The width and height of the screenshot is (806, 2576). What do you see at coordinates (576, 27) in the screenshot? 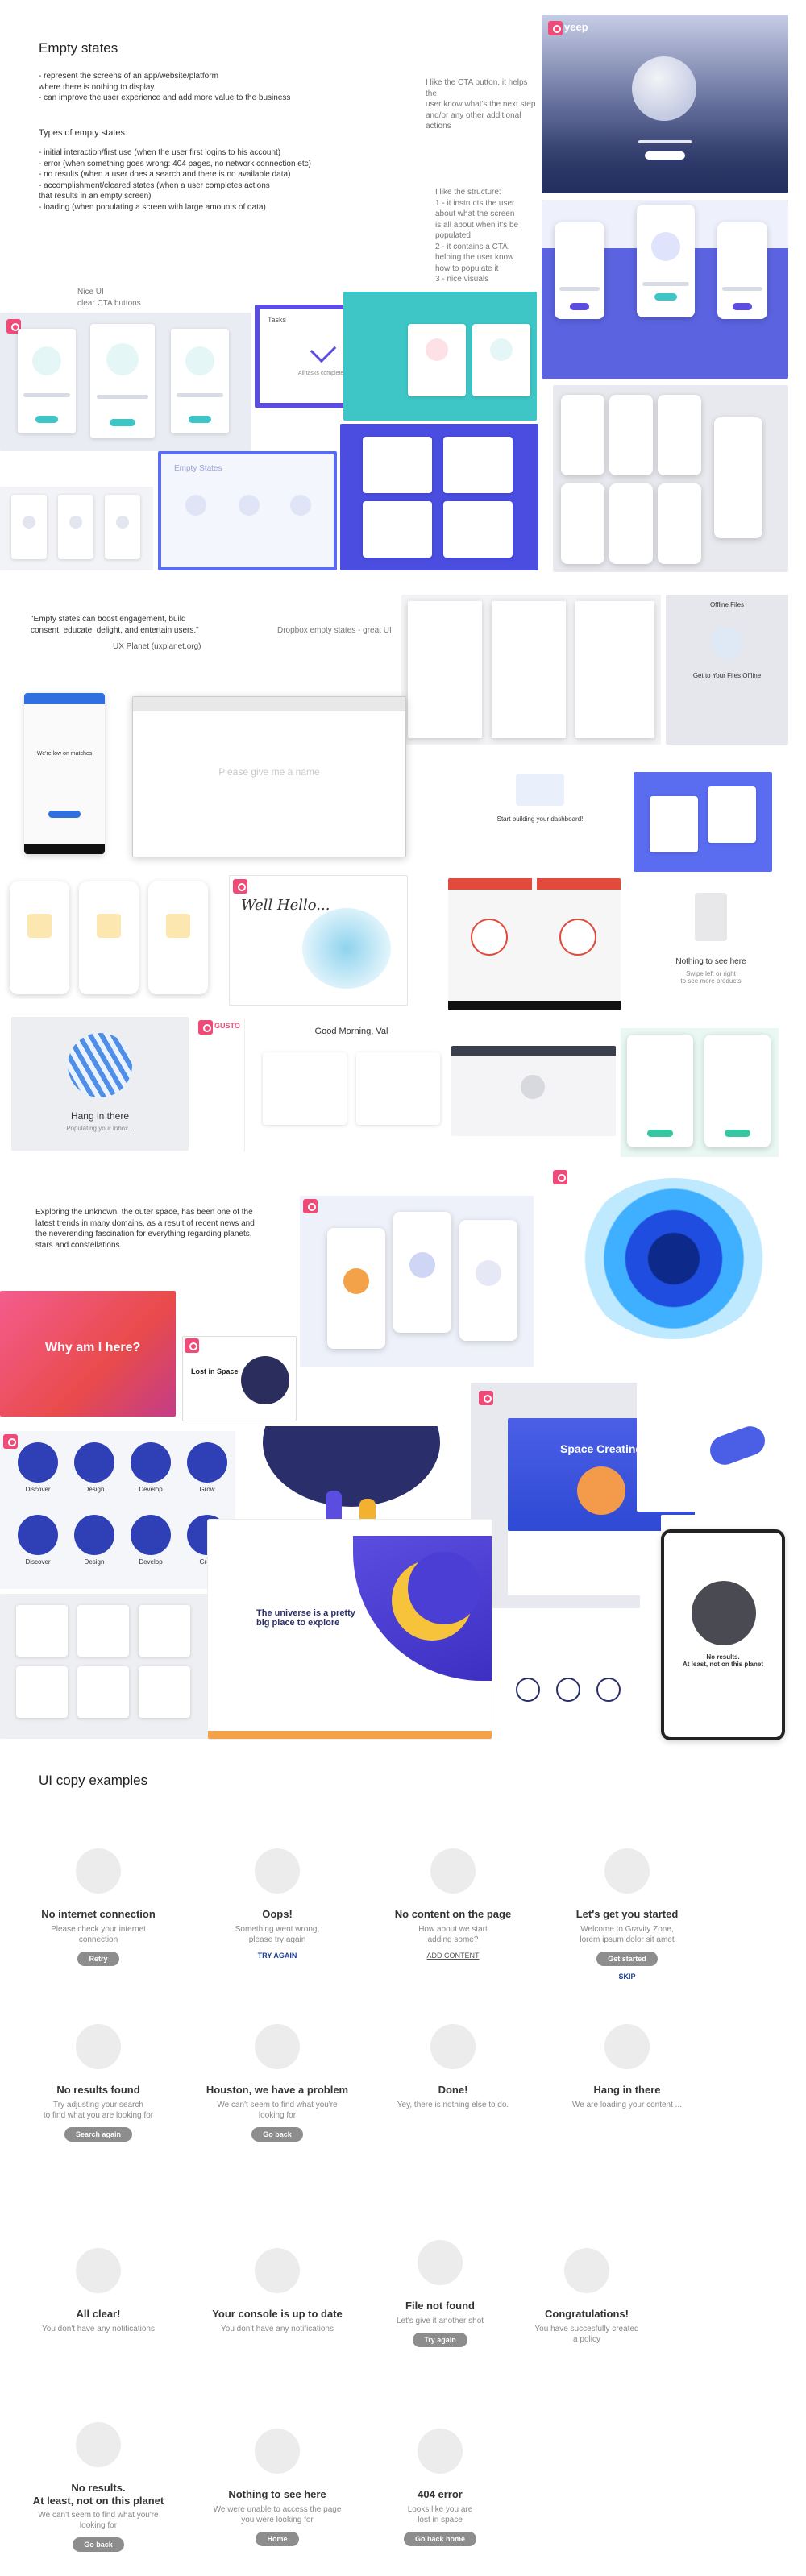
I see `brand-logo: yeep` at bounding box center [576, 27].